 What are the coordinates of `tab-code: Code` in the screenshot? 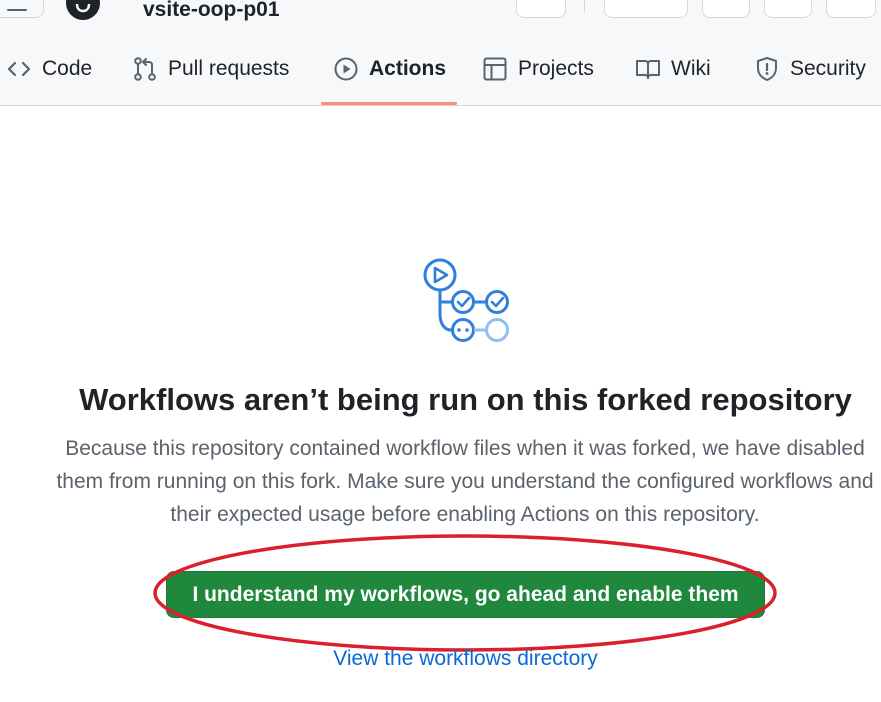 It's located at (49, 69).